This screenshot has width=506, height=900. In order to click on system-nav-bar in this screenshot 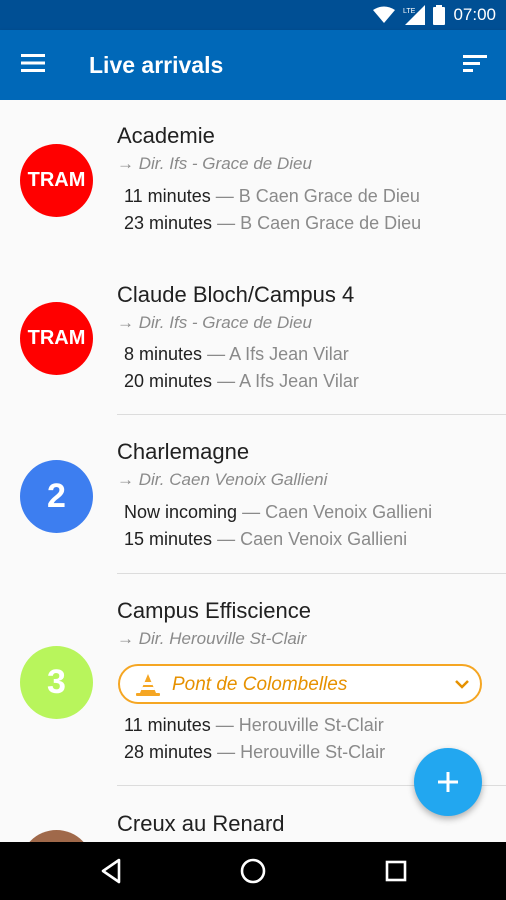, I will do `click(253, 871)`.